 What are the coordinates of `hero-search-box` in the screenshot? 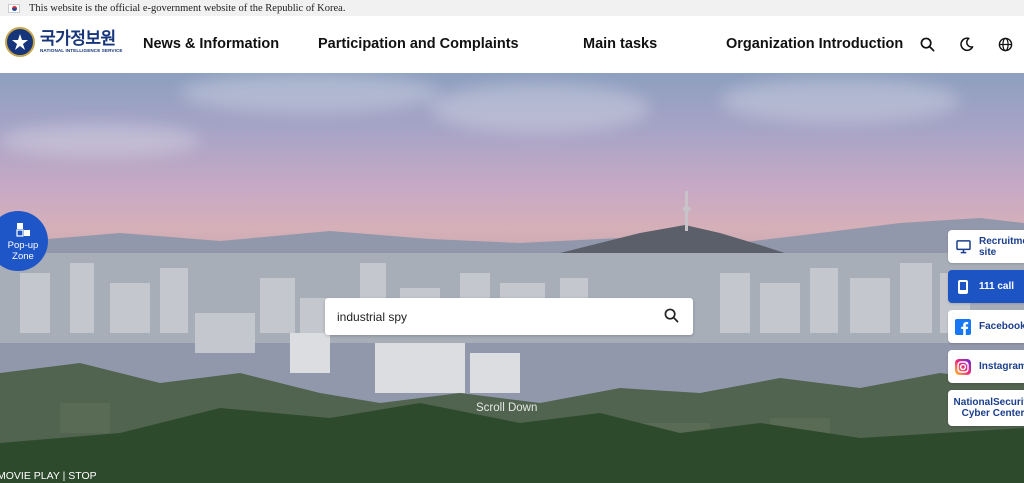 It's located at (509, 316).